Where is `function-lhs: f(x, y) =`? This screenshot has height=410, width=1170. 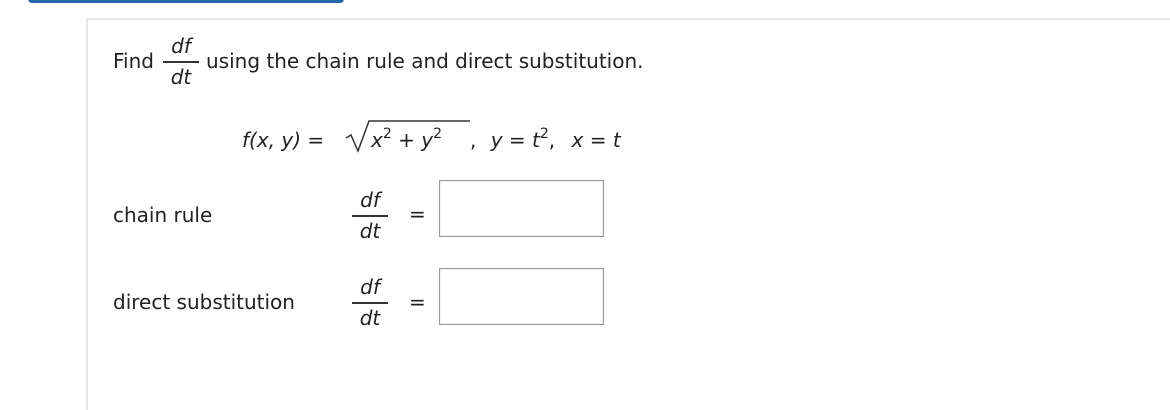 function-lhs: f(x, y) = is located at coordinates (283, 140).